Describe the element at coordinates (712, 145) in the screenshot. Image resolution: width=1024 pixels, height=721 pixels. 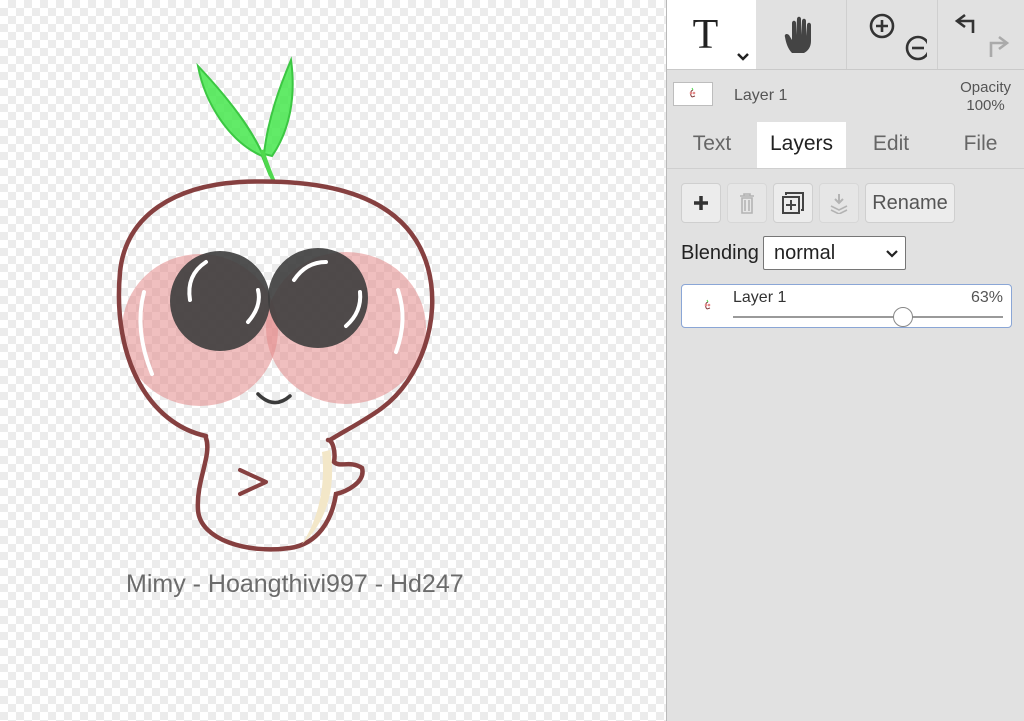
I see `tab-text: Text` at that location.